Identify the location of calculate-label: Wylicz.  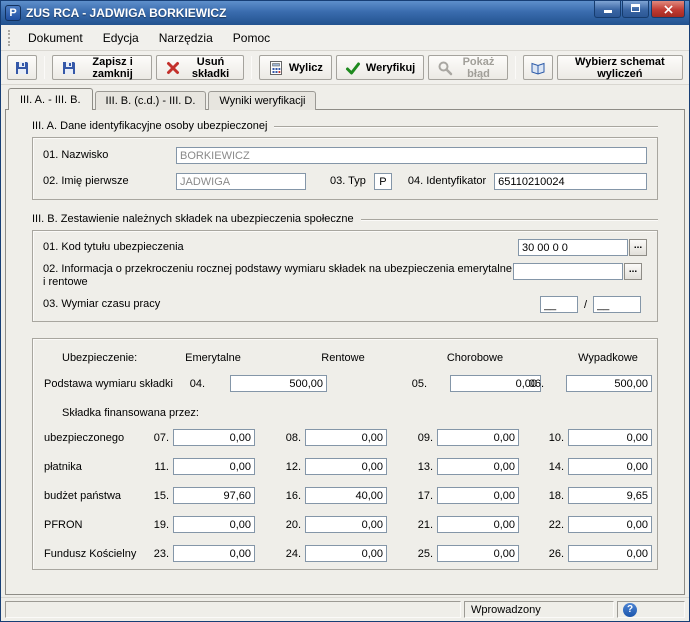
(305, 67).